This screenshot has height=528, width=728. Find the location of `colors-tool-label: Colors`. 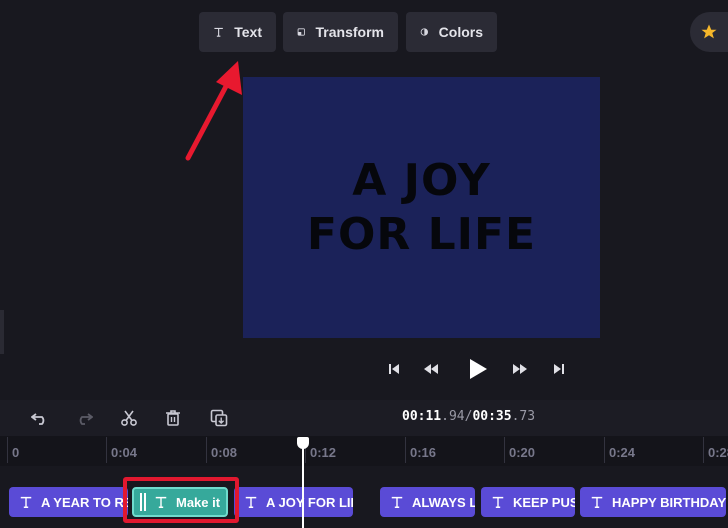

colors-tool-label: Colors is located at coordinates (460, 32).